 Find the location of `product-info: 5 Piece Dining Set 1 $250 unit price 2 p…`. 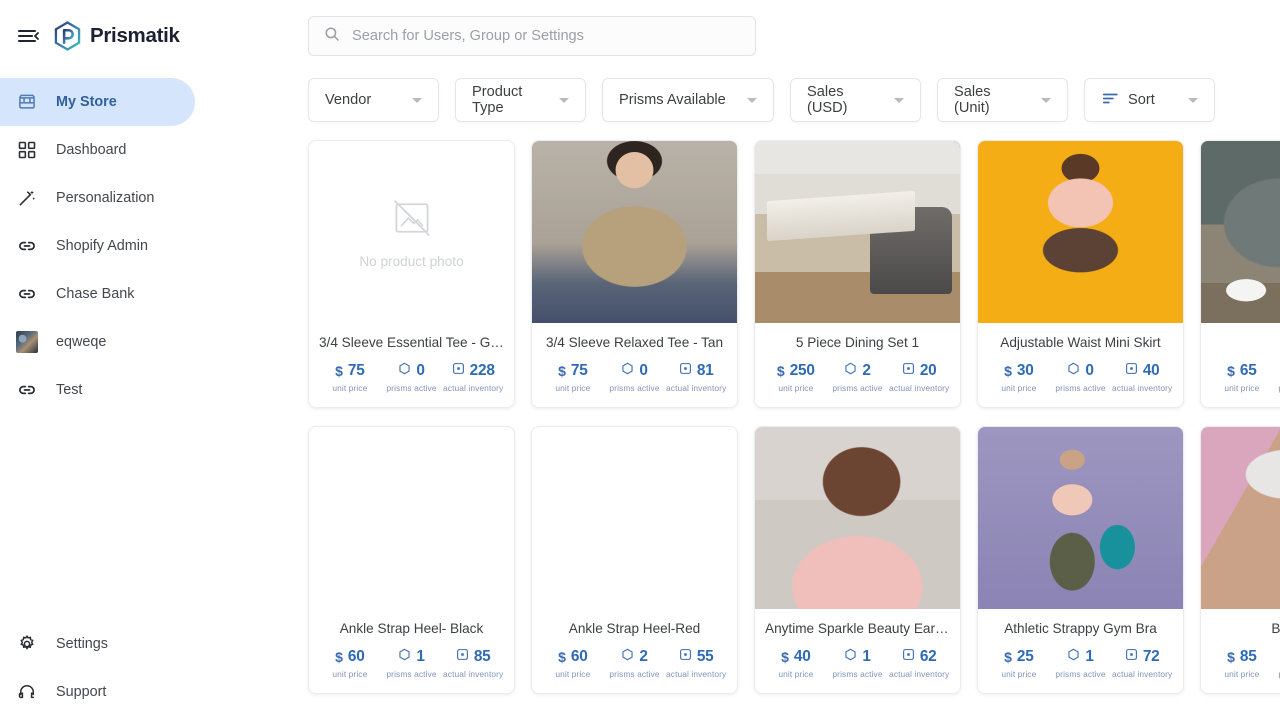

product-info: 5 Piece Dining Set 1 $250 unit price 2 p… is located at coordinates (857, 365).